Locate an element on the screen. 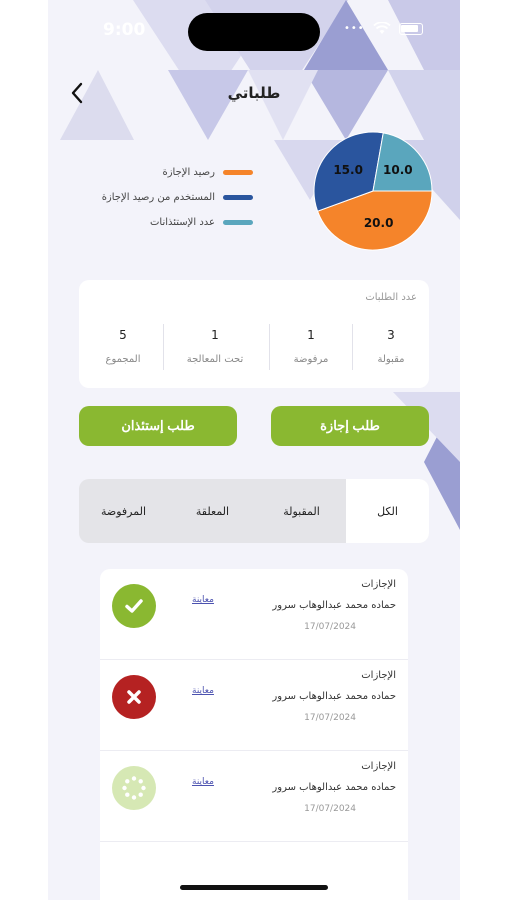  dynamic-island is located at coordinates (254, 32).